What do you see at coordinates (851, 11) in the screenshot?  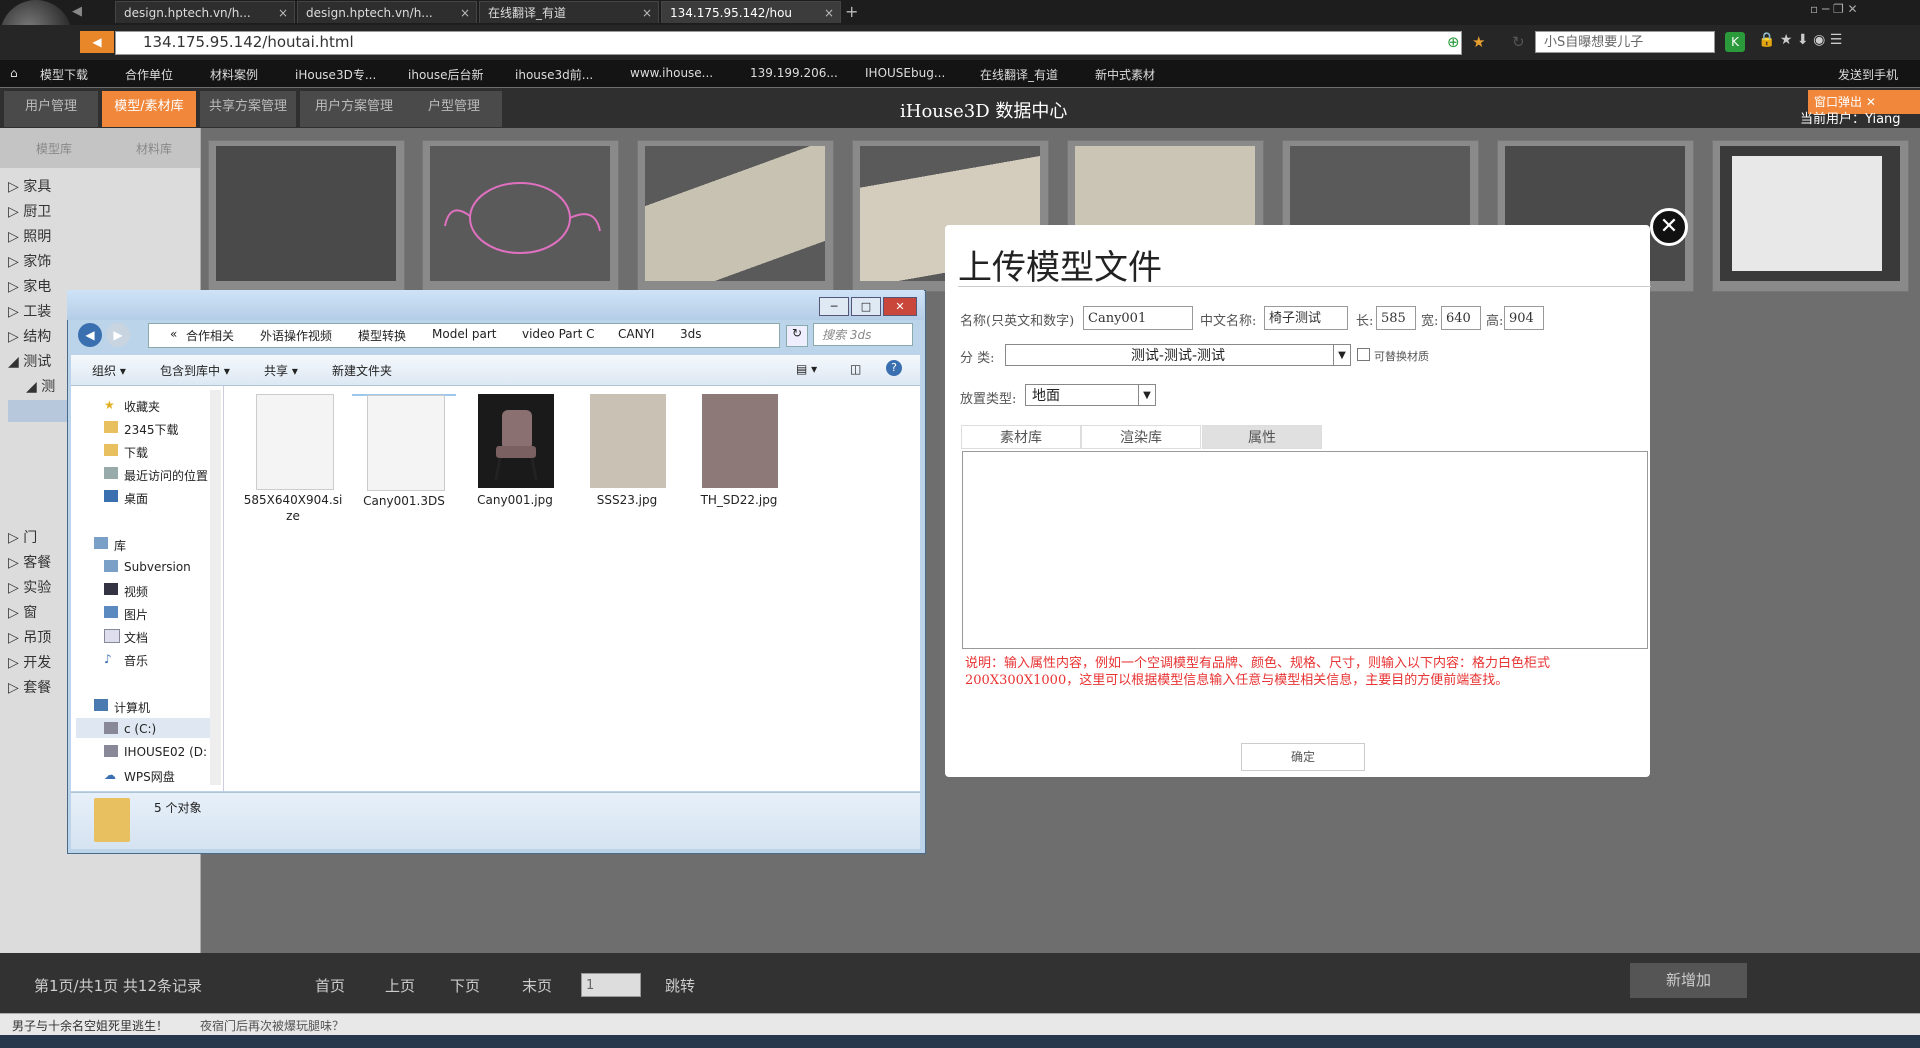 I see `new-tab-button: +` at bounding box center [851, 11].